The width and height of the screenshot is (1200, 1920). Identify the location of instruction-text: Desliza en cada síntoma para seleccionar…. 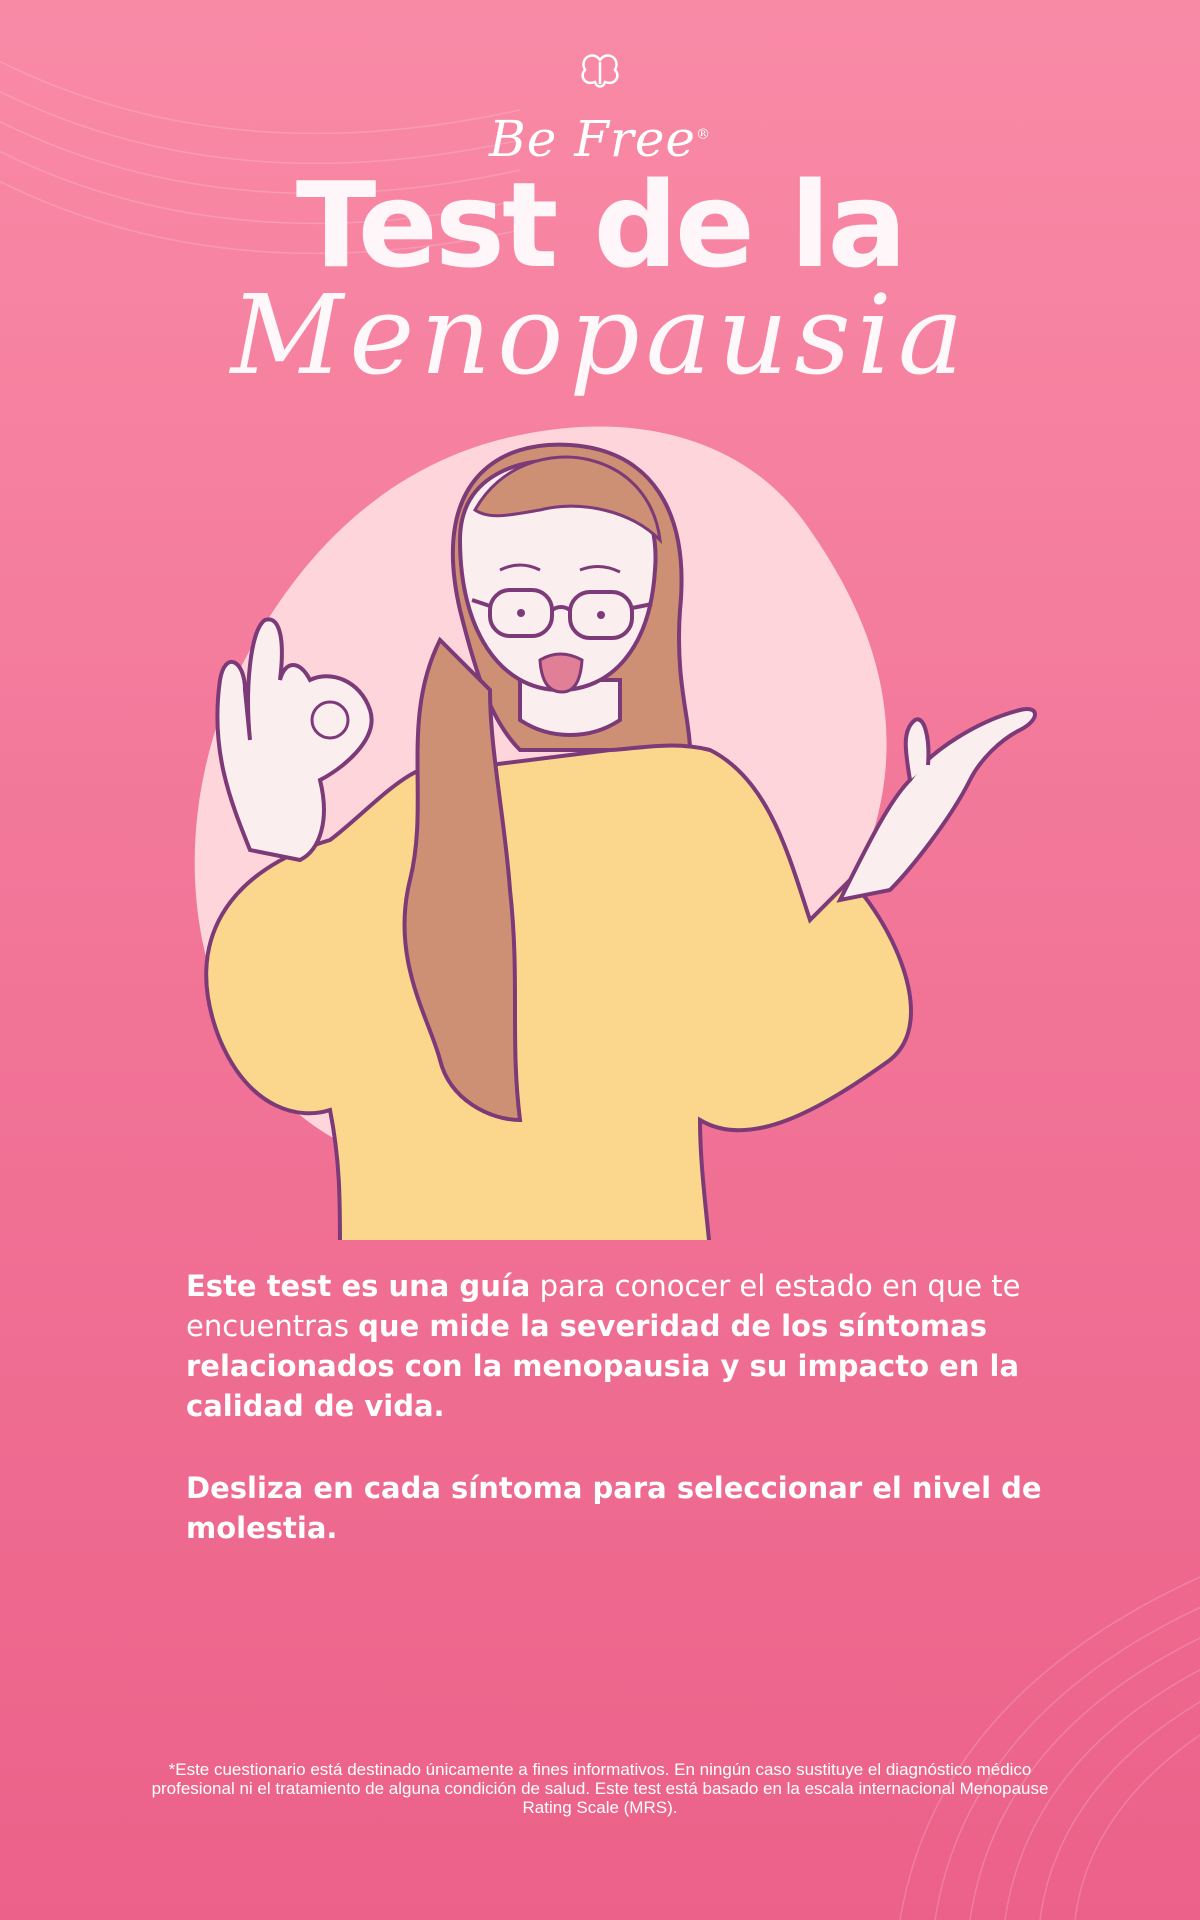
(614, 1508).